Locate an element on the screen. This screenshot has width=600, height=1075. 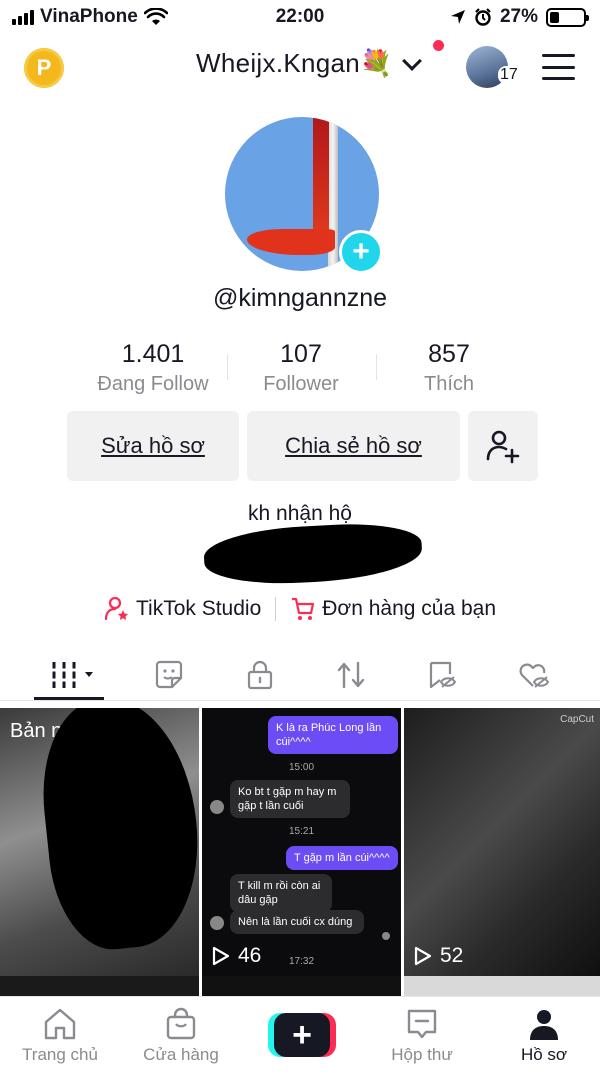
inbox-icon is located at coordinates (422, 1024).